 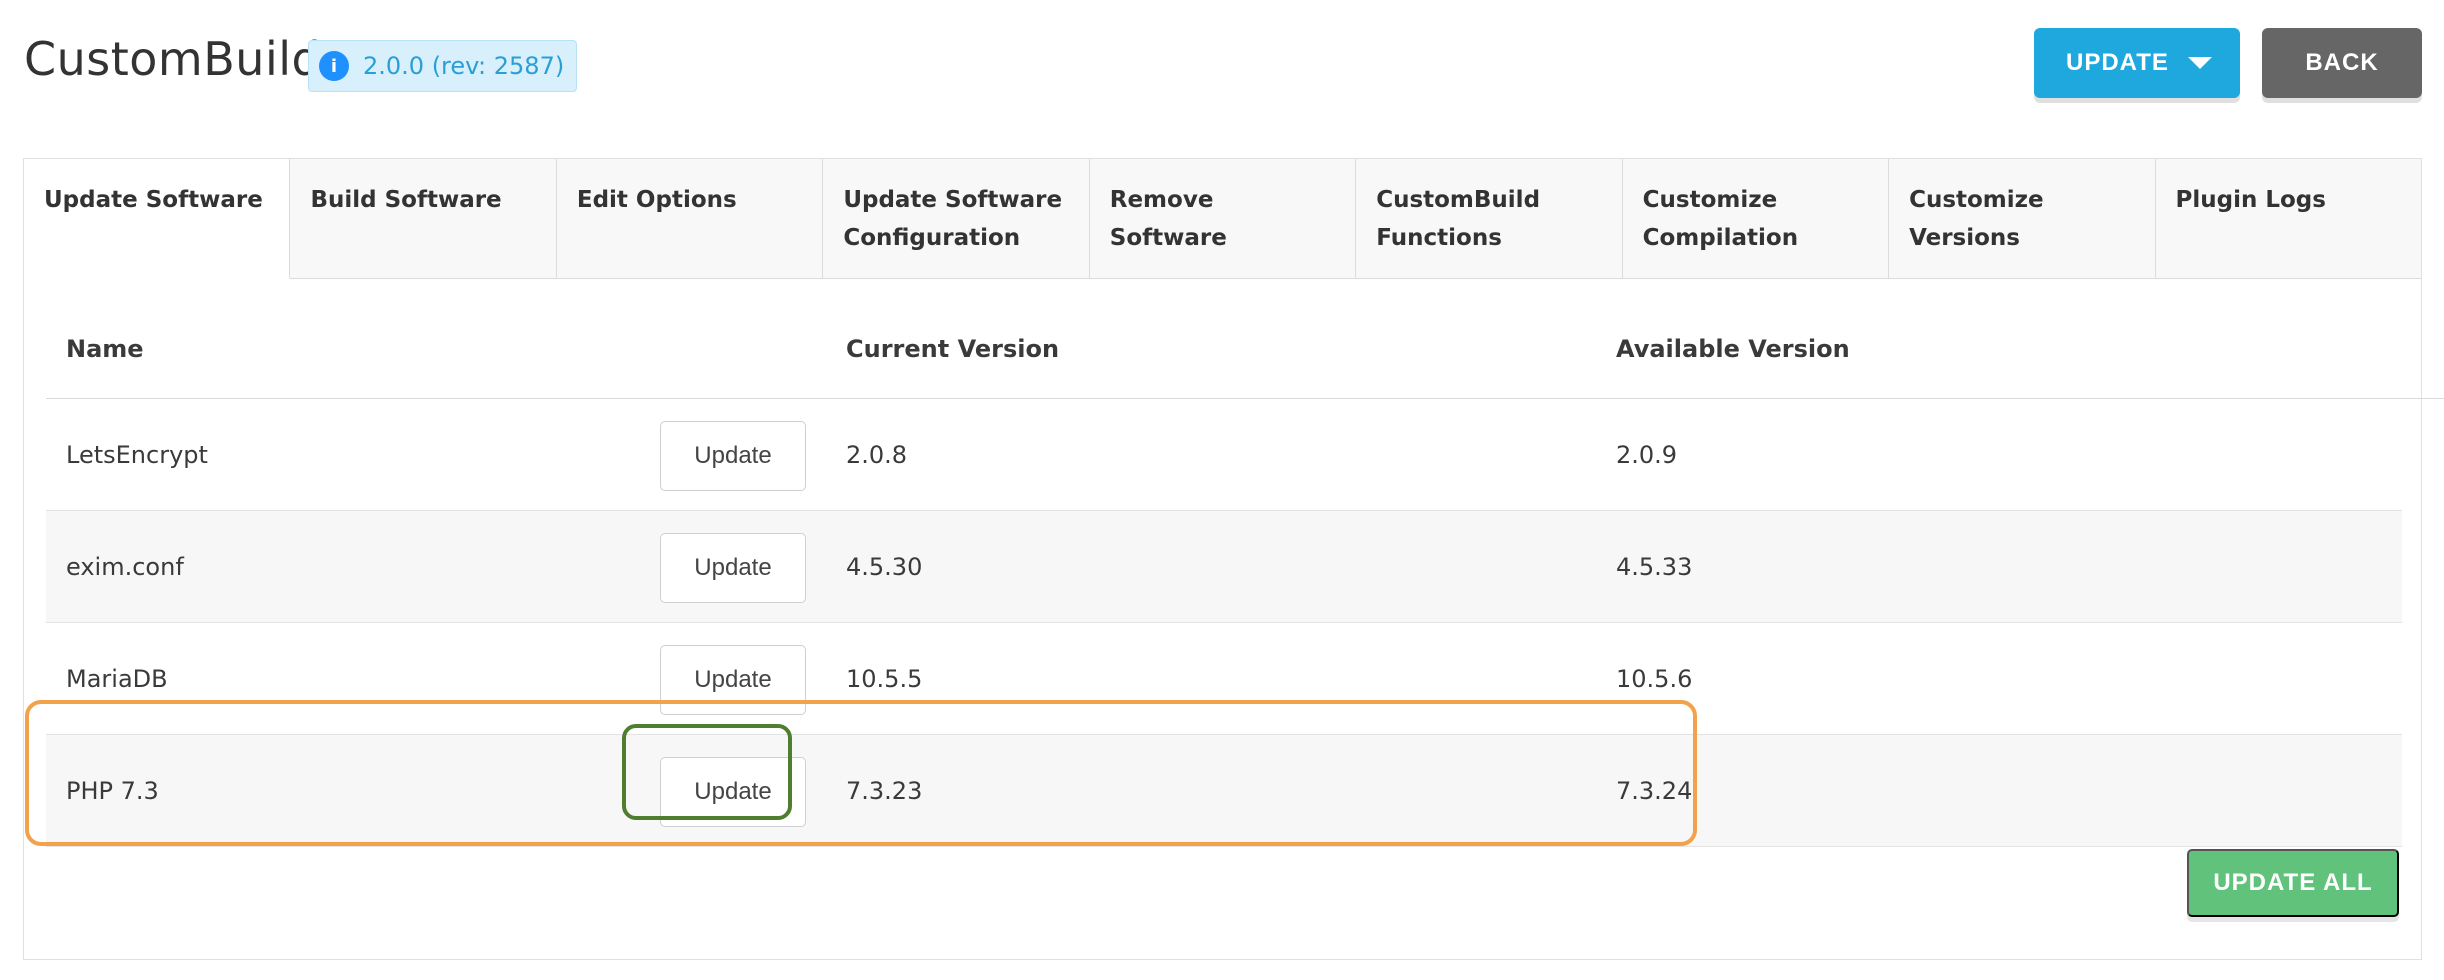 What do you see at coordinates (2200, 63) in the screenshot?
I see `chevron-down-icon` at bounding box center [2200, 63].